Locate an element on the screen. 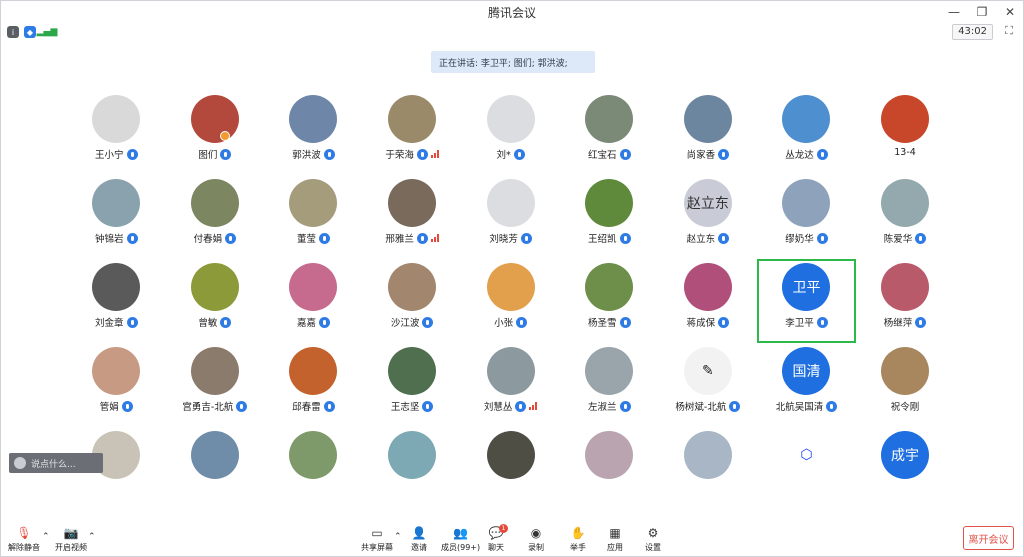 Image resolution: width=1024 pixels, height=557 pixels. participant-tile: 杨继萍 is located at coordinates (905, 301).